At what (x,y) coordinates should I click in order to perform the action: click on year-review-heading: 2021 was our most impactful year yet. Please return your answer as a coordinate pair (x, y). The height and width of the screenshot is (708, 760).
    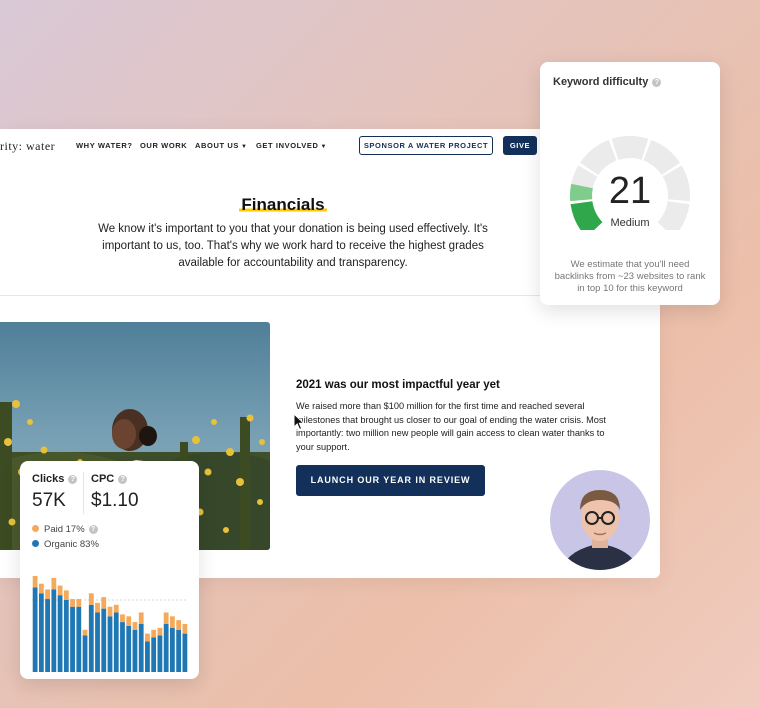
    Looking at the image, I should click on (398, 385).